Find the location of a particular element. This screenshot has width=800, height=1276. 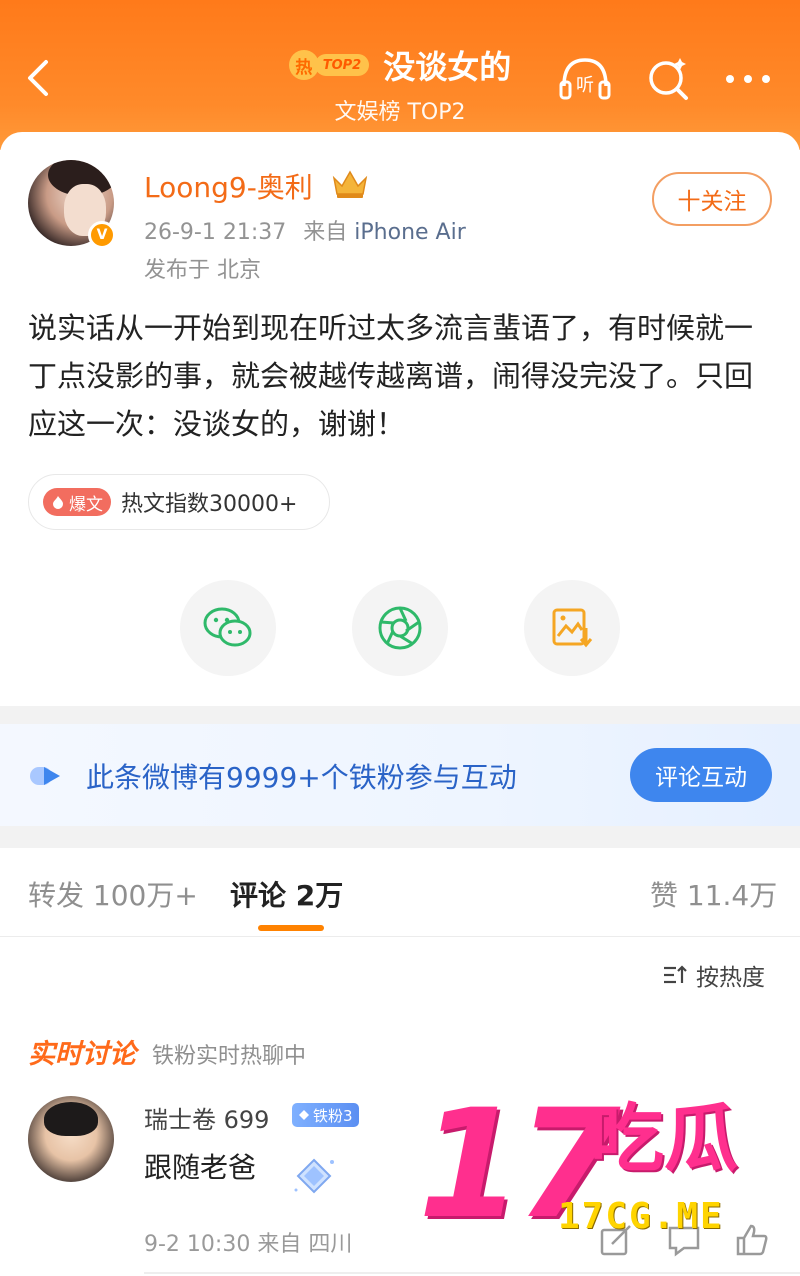

commenter-avatar is located at coordinates (71, 1139).